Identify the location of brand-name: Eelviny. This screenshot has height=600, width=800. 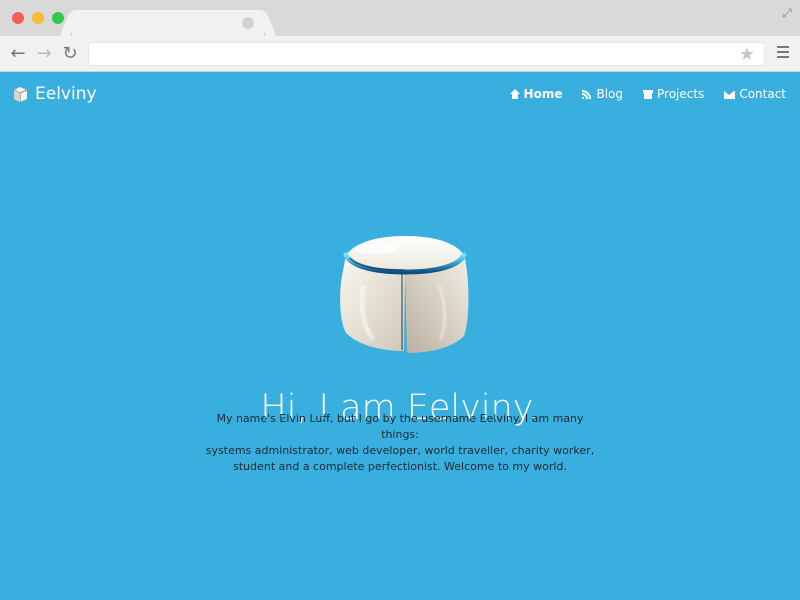
(66, 94).